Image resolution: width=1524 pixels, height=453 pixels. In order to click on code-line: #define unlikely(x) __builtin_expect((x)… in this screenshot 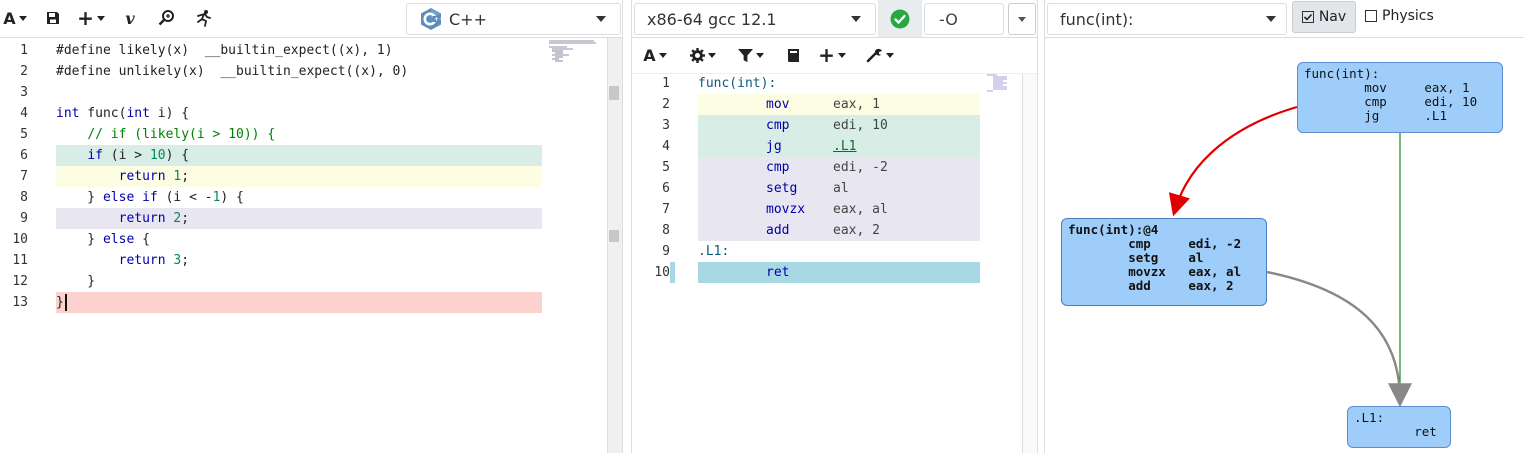, I will do `click(232, 71)`.